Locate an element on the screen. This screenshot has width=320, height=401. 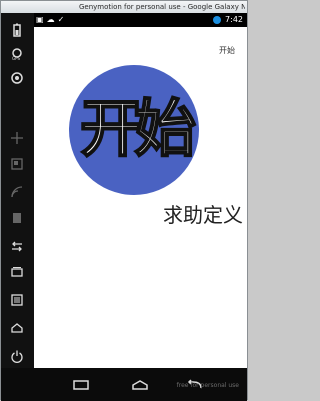
cloud-icon: ☁ is located at coordinates (50, 19).